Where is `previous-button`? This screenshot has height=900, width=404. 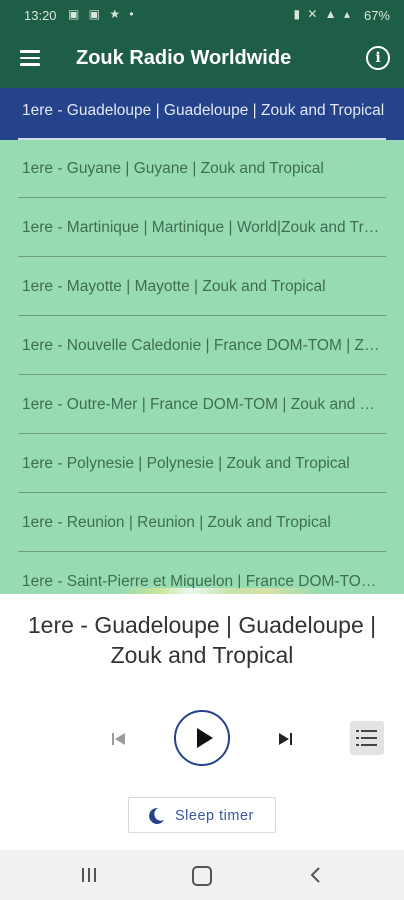 previous-button is located at coordinates (119, 739).